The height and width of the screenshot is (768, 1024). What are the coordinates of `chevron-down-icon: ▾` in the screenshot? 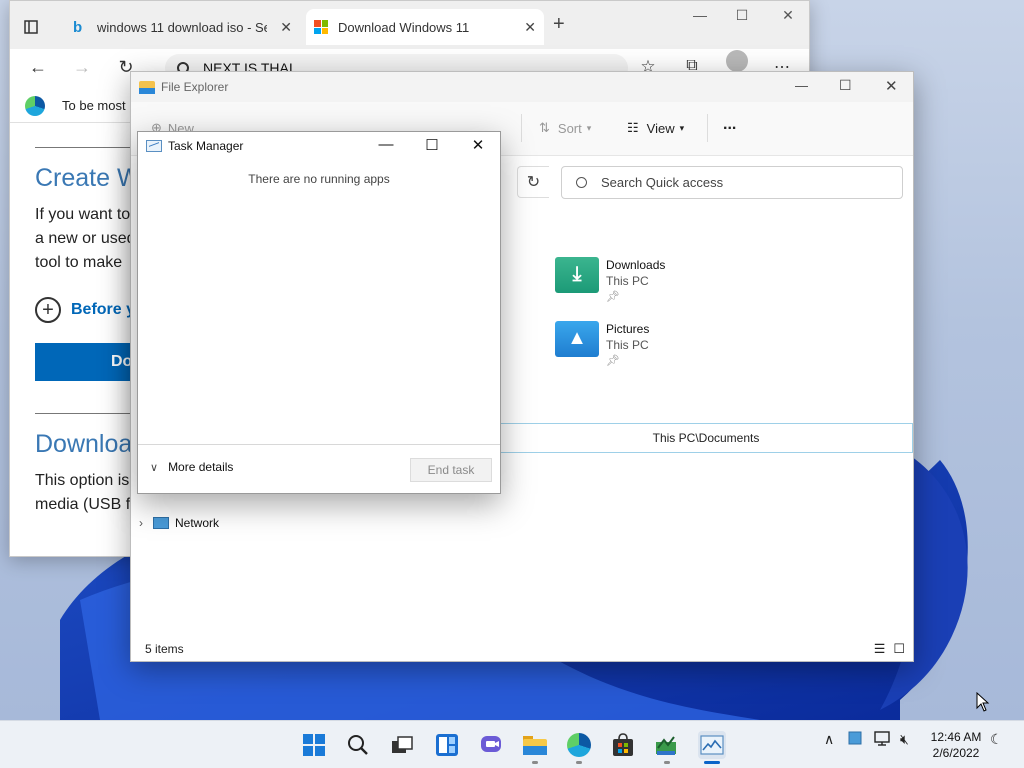 It's located at (589, 127).